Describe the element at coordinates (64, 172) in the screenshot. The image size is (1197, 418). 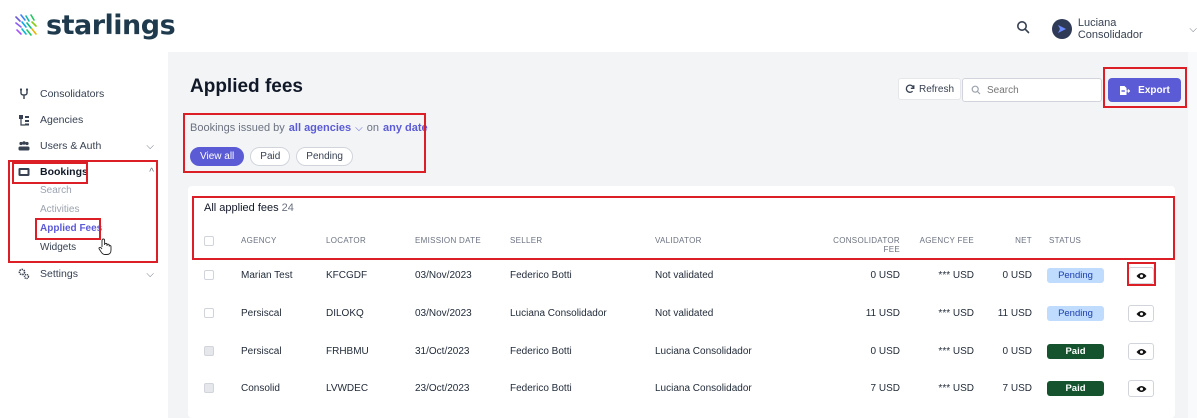
I see `sidebar-item-label: Bookings` at that location.